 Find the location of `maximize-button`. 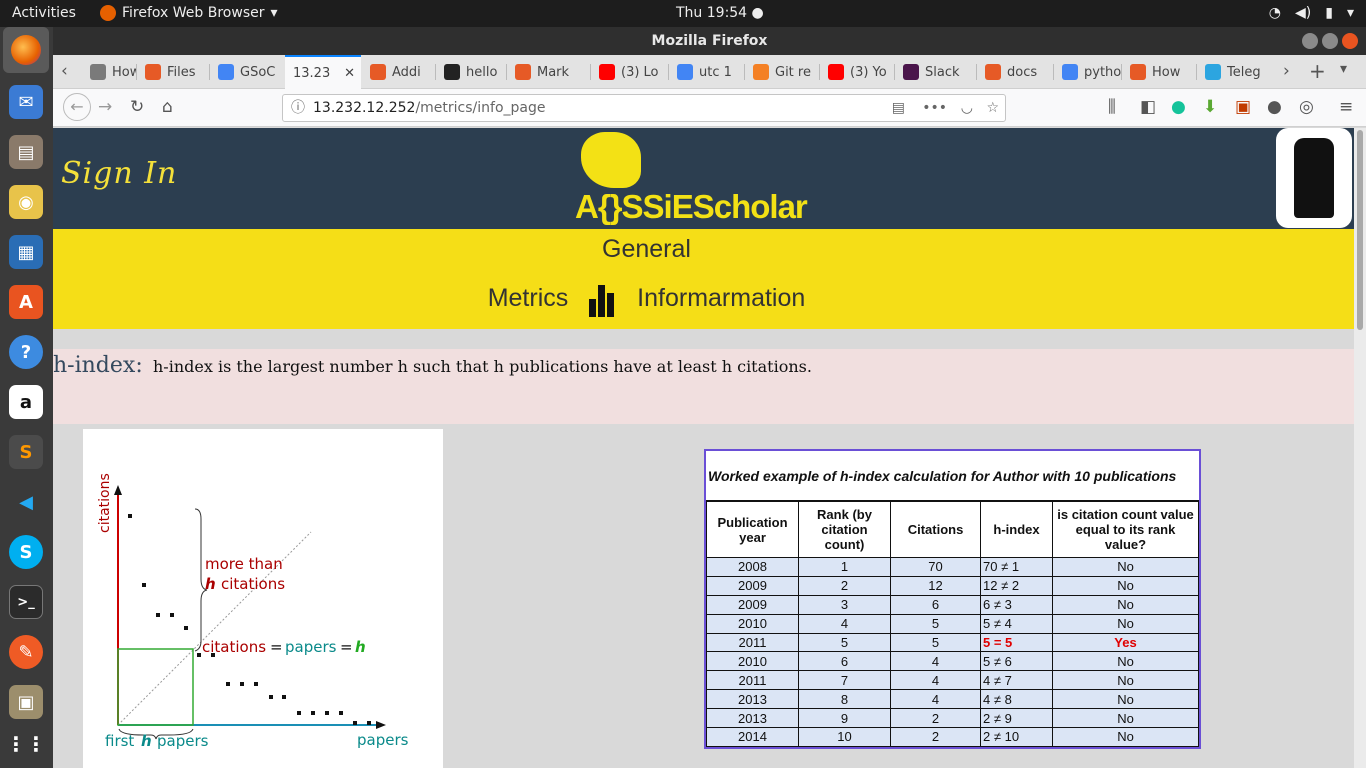

maximize-button is located at coordinates (1330, 41).